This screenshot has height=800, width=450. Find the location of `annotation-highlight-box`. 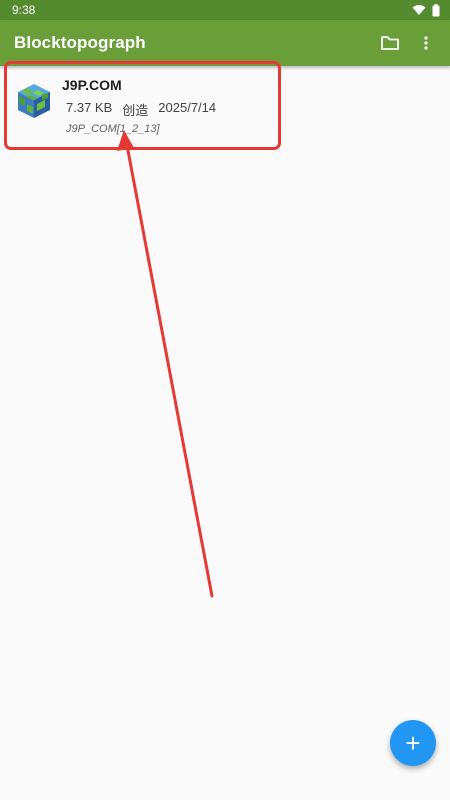

annotation-highlight-box is located at coordinates (142, 105).